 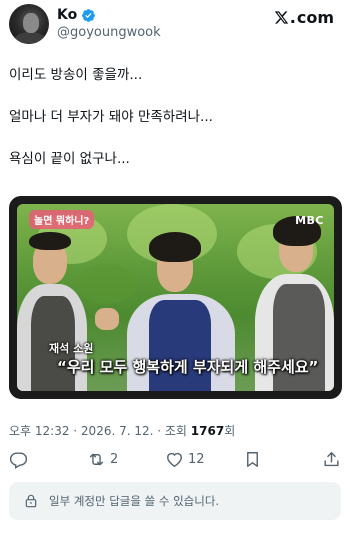 I want to click on retweet-icon, so click(x=96, y=459).